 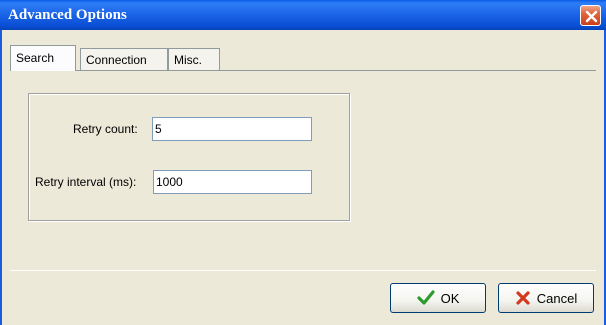 What do you see at coordinates (425, 297) in the screenshot?
I see `checkmark-icon` at bounding box center [425, 297].